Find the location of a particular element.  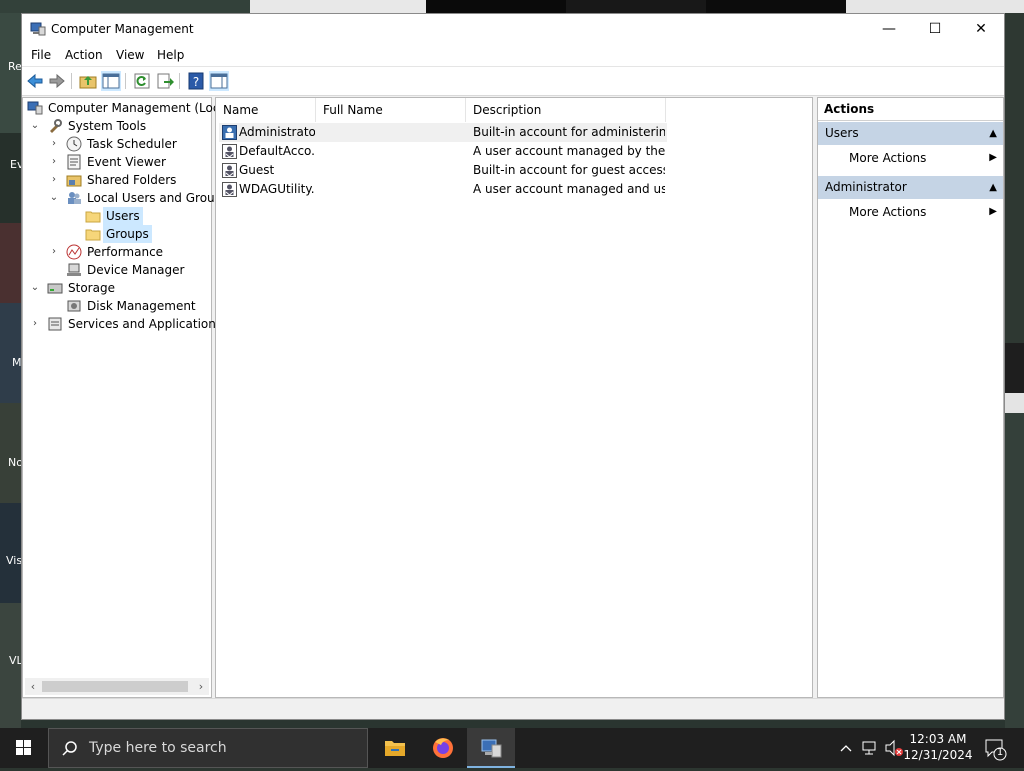

status-bar is located at coordinates (513, 708).